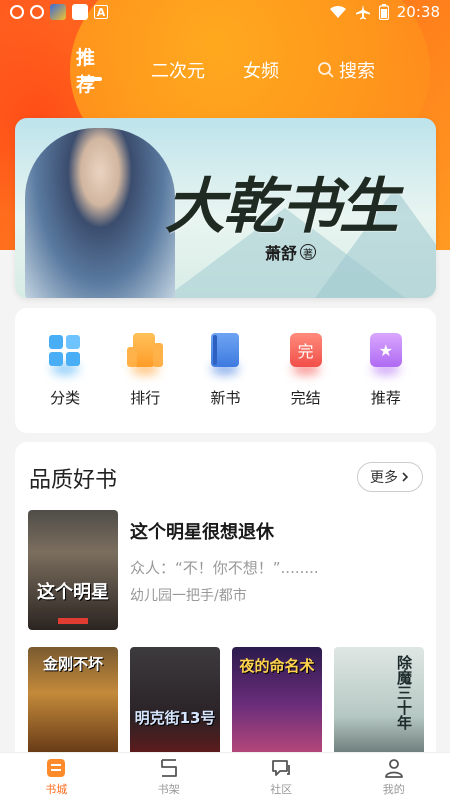 The image size is (450, 800). What do you see at coordinates (357, 71) in the screenshot?
I see `tab-label: 搜索` at bounding box center [357, 71].